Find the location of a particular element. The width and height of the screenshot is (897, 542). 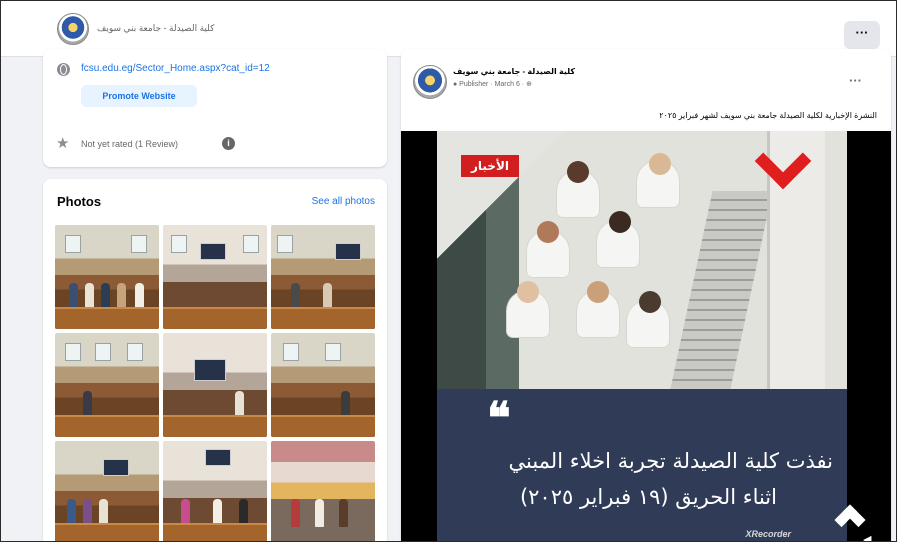

photos-title: Photos is located at coordinates (79, 201).